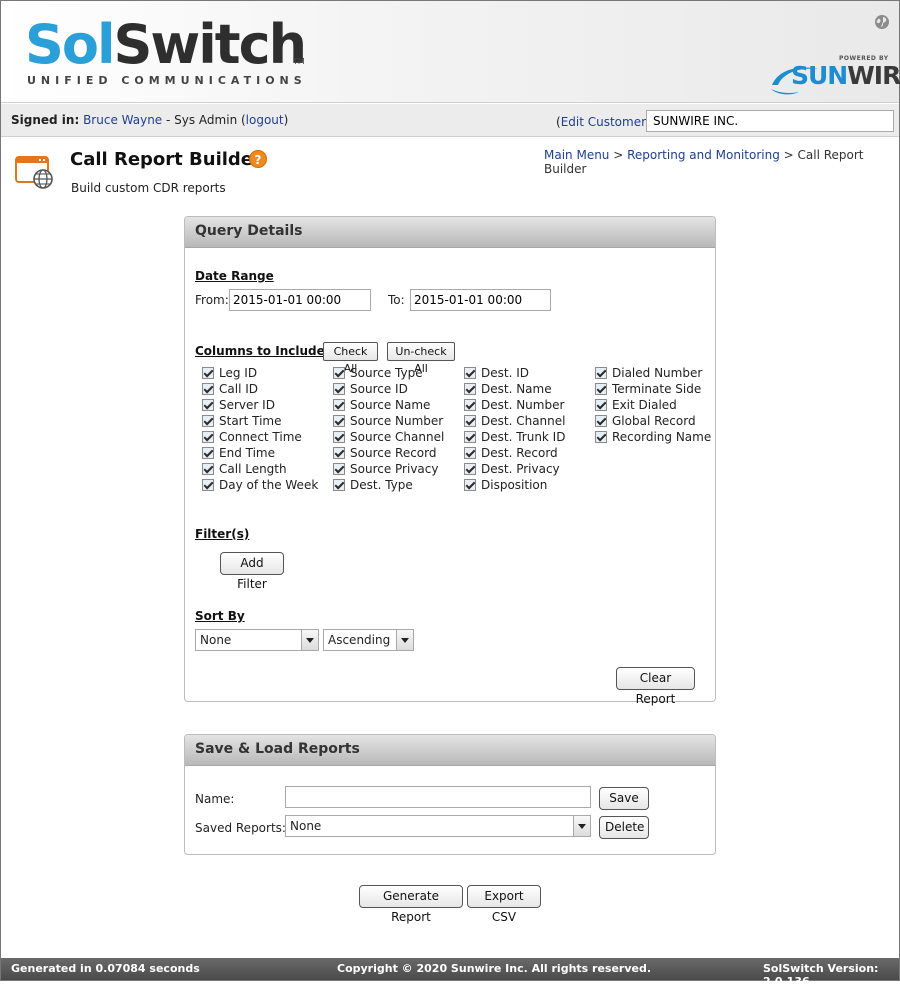 This screenshot has width=900, height=988. I want to click on column-option: Source Name, so click(388, 405).